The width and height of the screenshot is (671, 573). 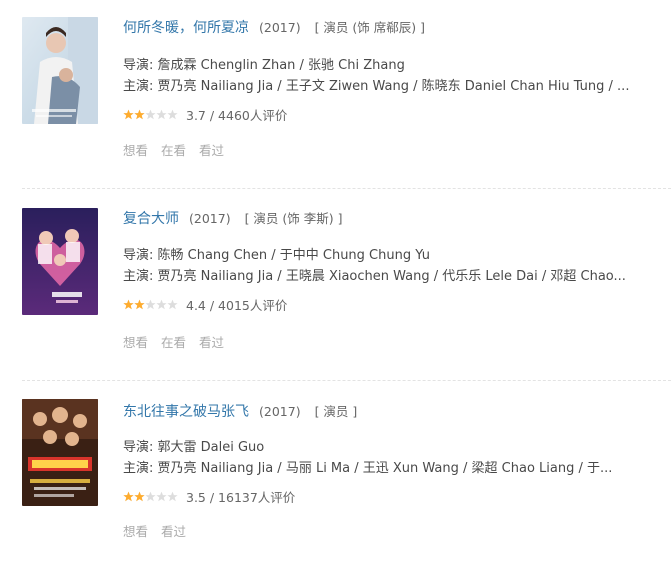 I want to click on rating-text: 3.5 / 16137人评价, so click(x=241, y=497).